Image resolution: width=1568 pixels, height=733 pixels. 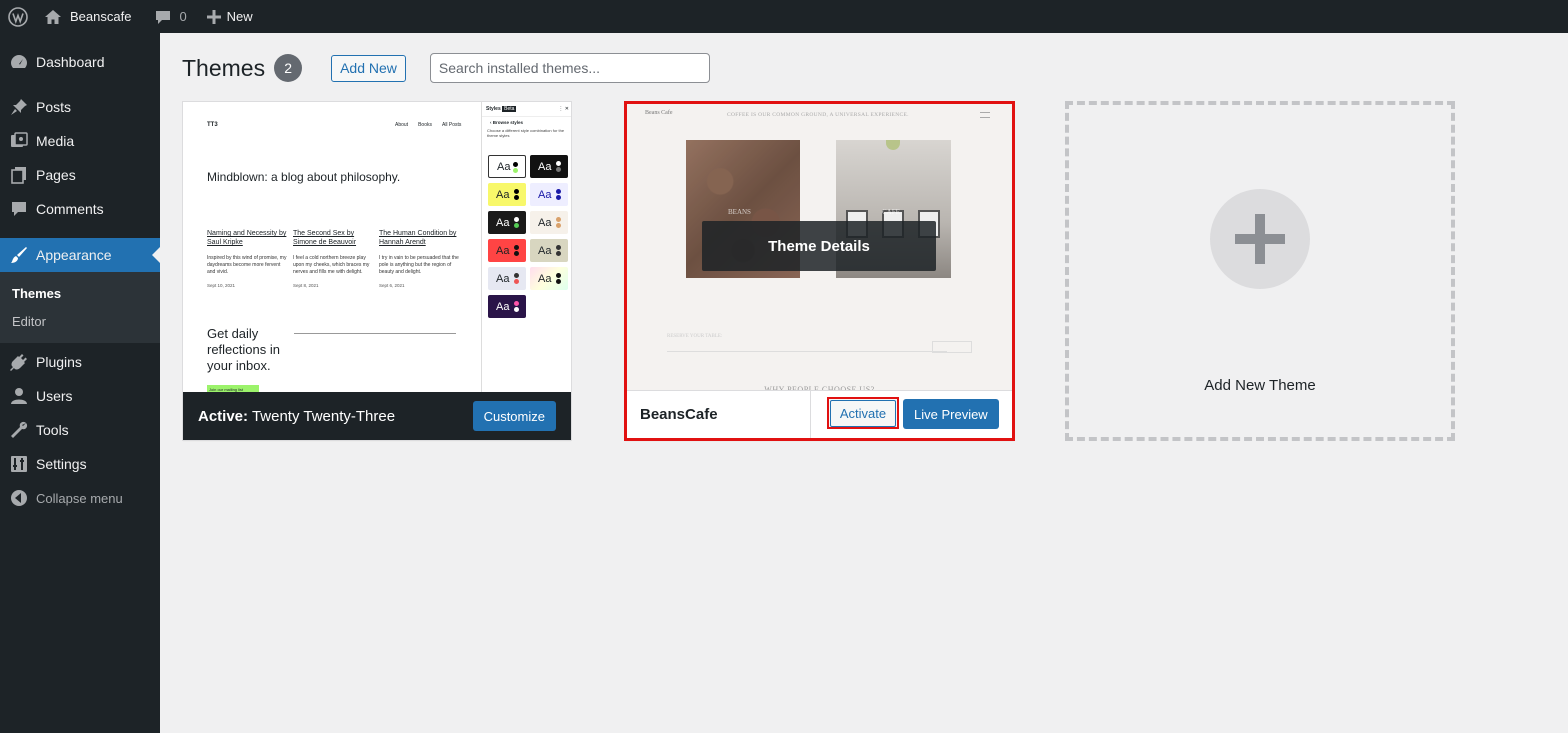 What do you see at coordinates (325, 238) in the screenshot?
I see `tt3-post-title: The Second Sex by Simone de Beauvoir` at bounding box center [325, 238].